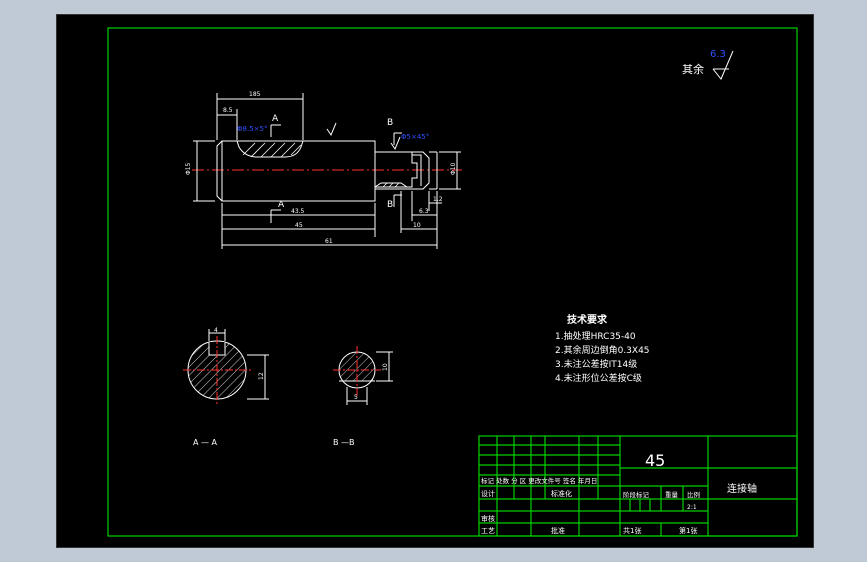  Describe the element at coordinates (252, 129) in the screenshot. I see `chamfer-a-note: Φ8.5×5°` at that location.